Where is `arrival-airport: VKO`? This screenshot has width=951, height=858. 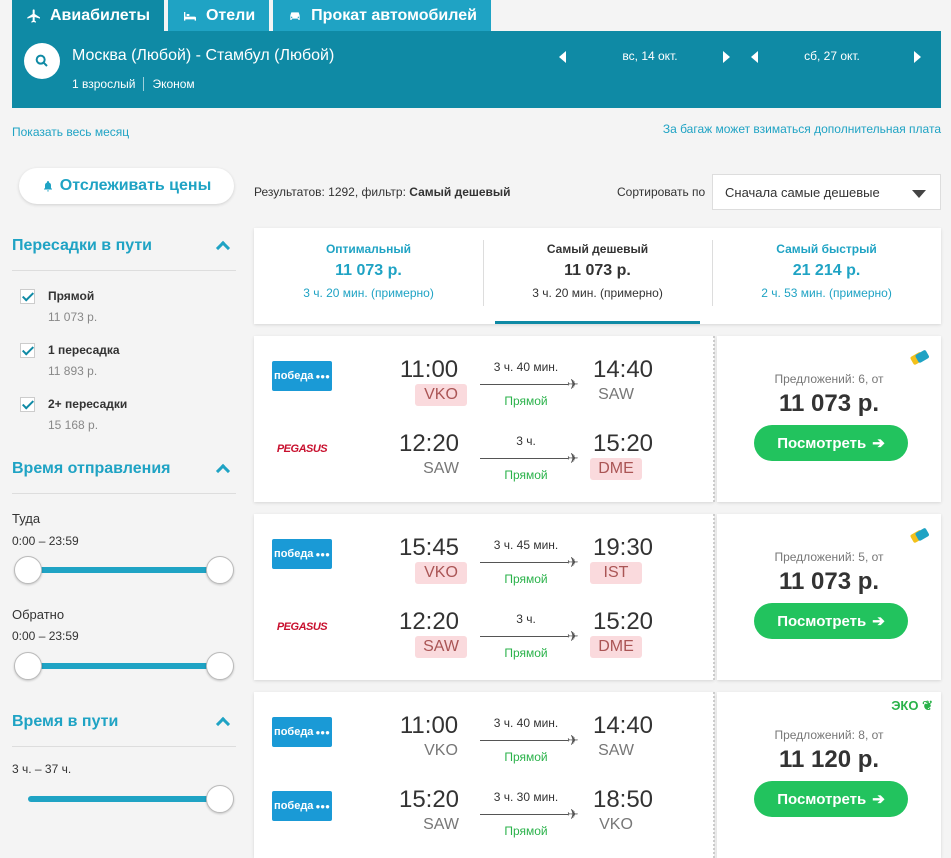
arrival-airport: VKO is located at coordinates (616, 824).